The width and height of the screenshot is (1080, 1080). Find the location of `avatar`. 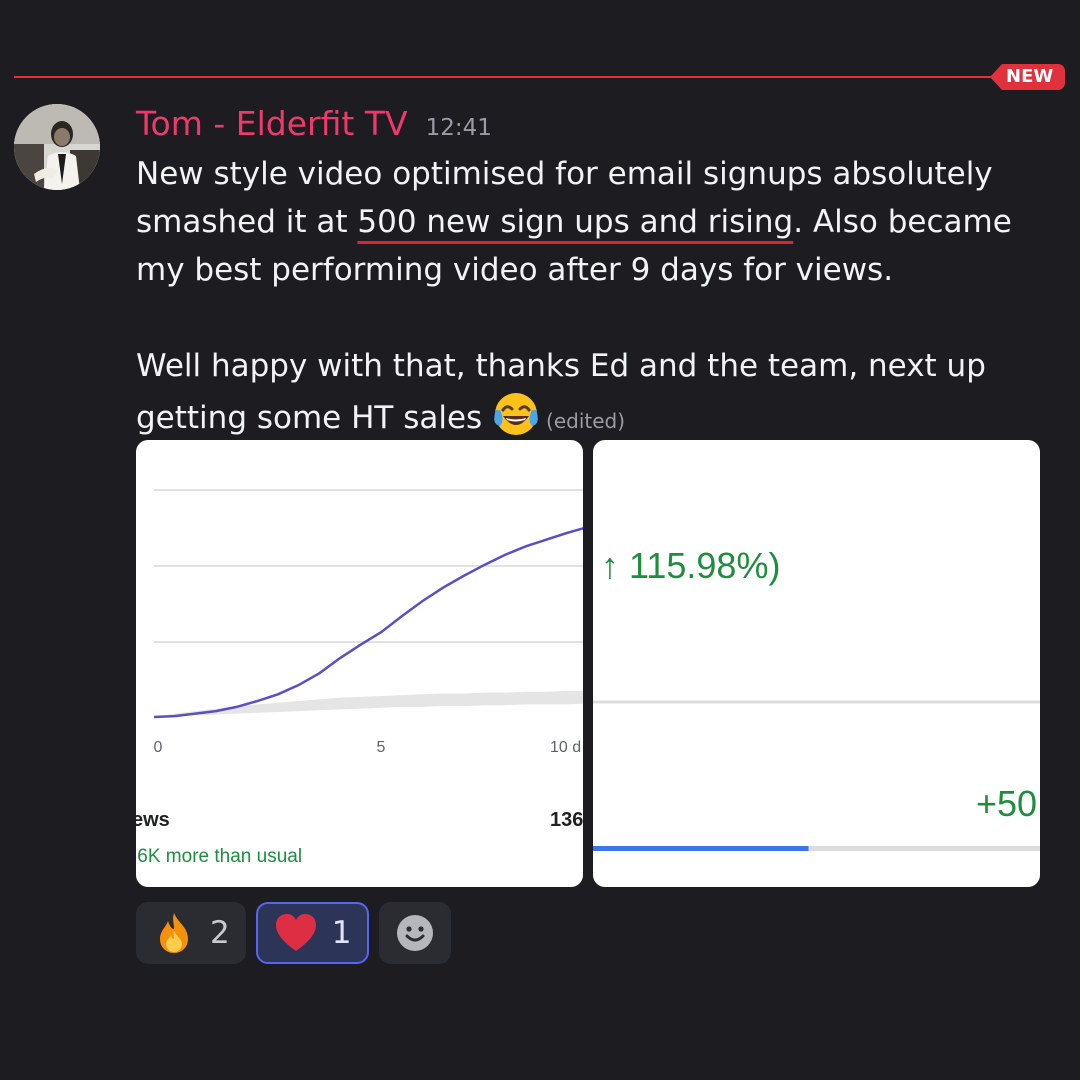

avatar is located at coordinates (57, 147).